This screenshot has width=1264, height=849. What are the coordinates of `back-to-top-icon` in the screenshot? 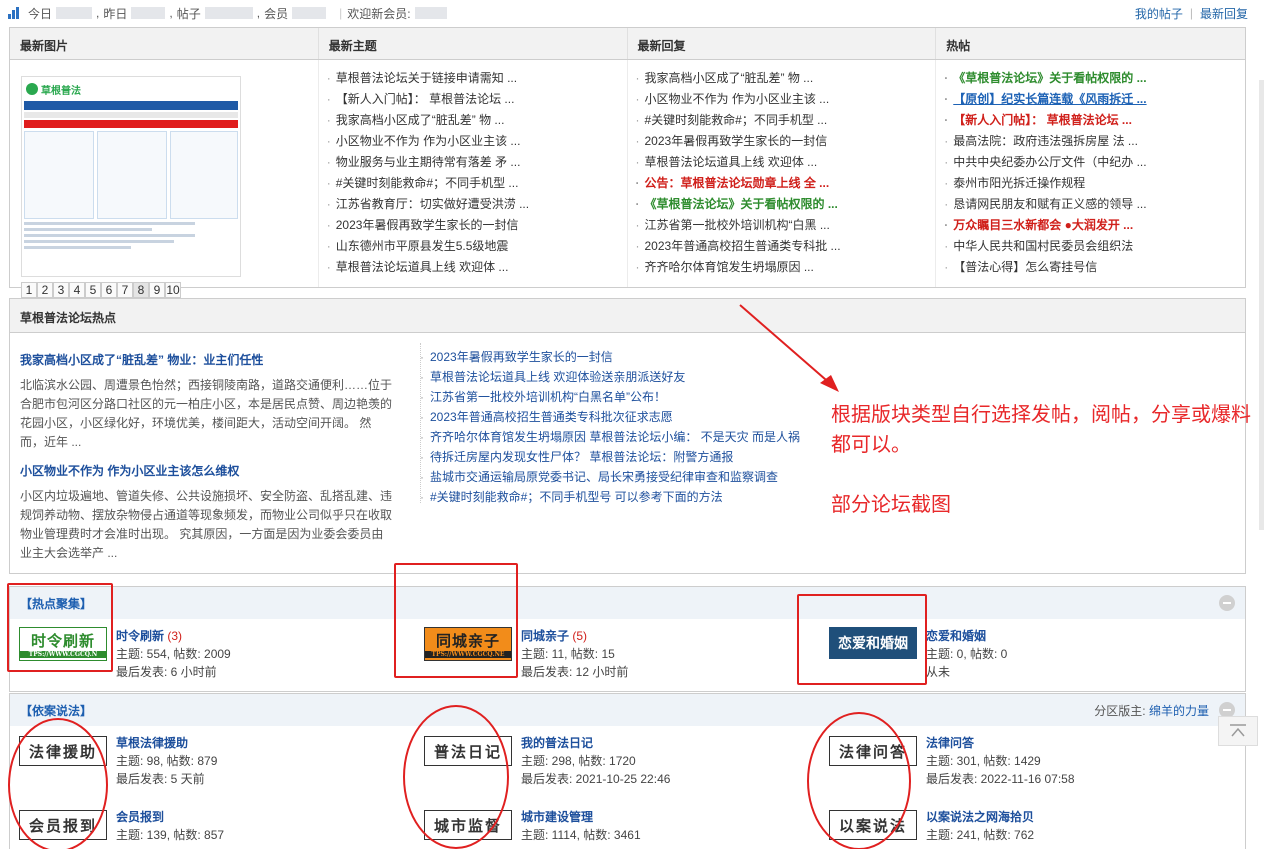 It's located at (1238, 730).